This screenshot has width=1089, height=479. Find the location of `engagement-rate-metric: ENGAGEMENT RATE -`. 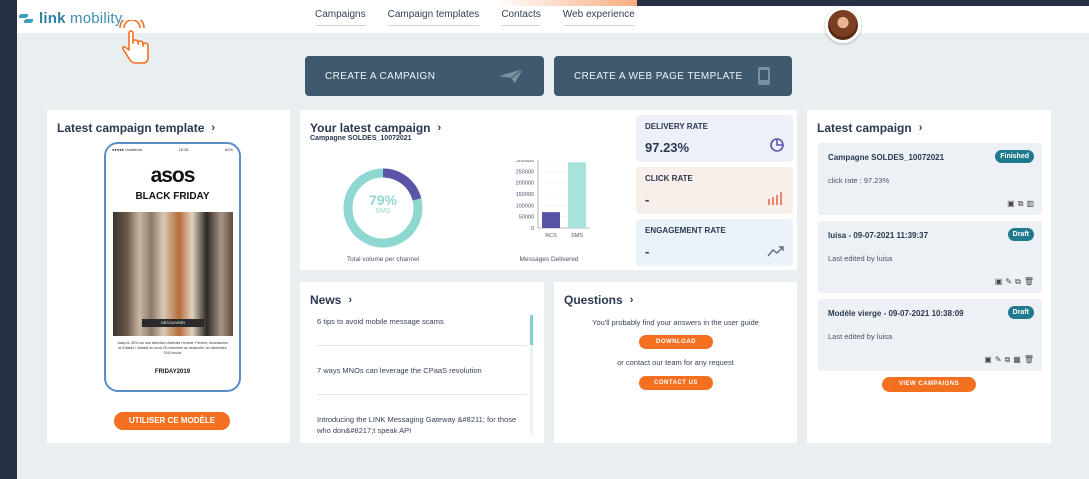

engagement-rate-metric: ENGAGEMENT RATE - is located at coordinates (714, 242).